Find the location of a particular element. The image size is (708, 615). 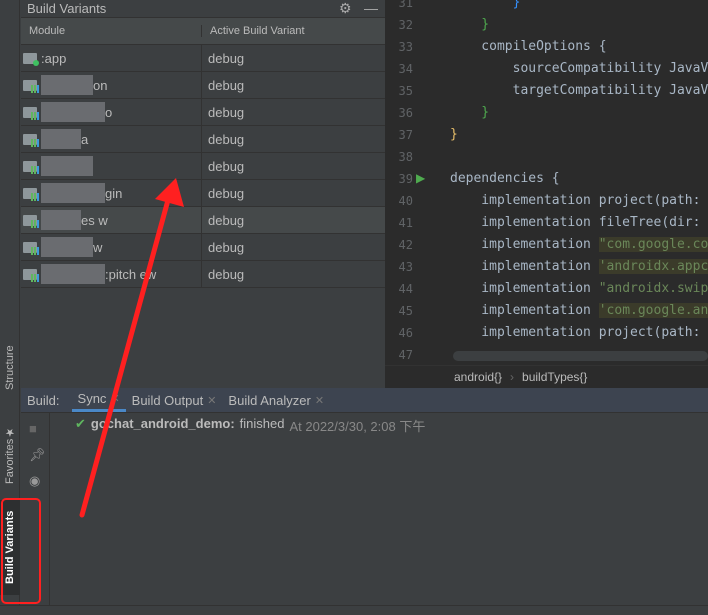

table-row: es w debug is located at coordinates (203, 220).